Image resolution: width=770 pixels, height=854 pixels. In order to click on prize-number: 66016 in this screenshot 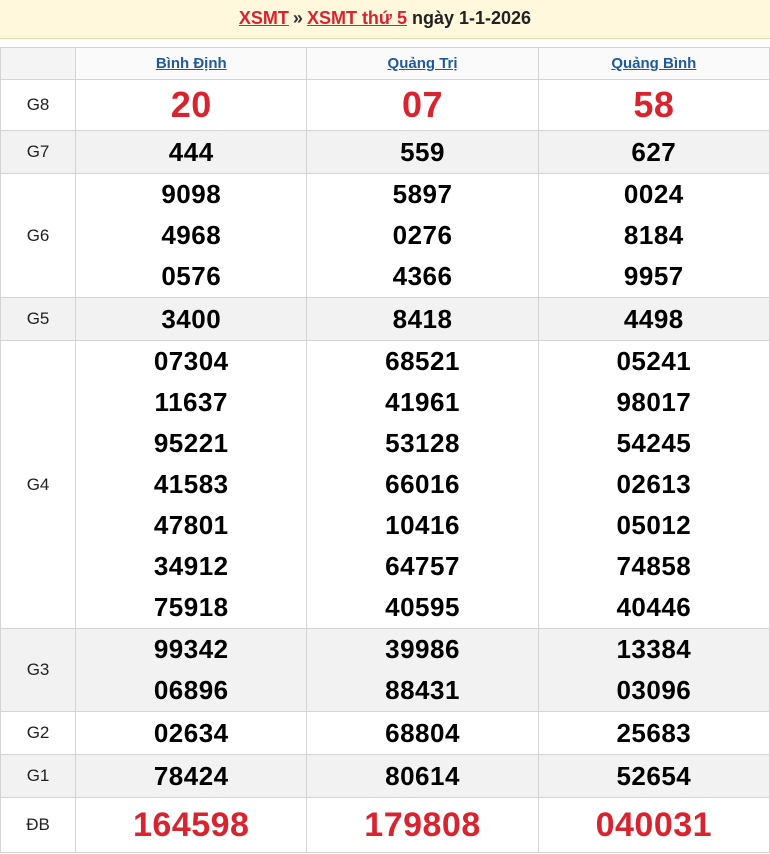, I will do `click(422, 484)`.